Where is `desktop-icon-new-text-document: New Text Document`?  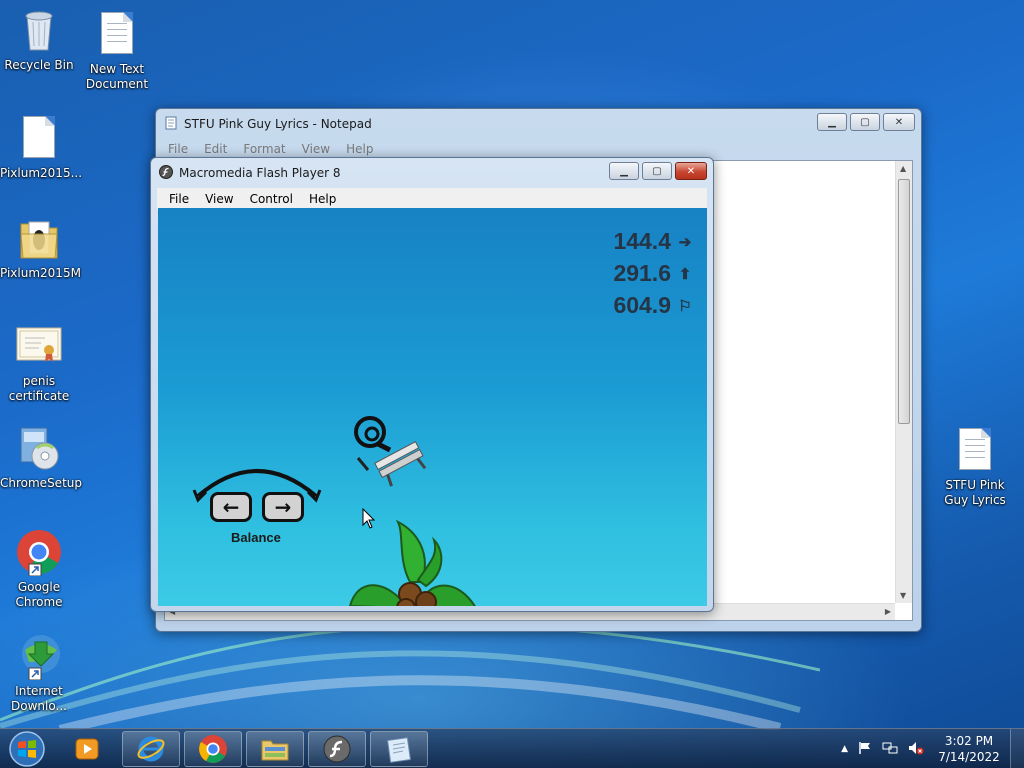 desktop-icon-new-text-document: New Text Document is located at coordinates (117, 51).